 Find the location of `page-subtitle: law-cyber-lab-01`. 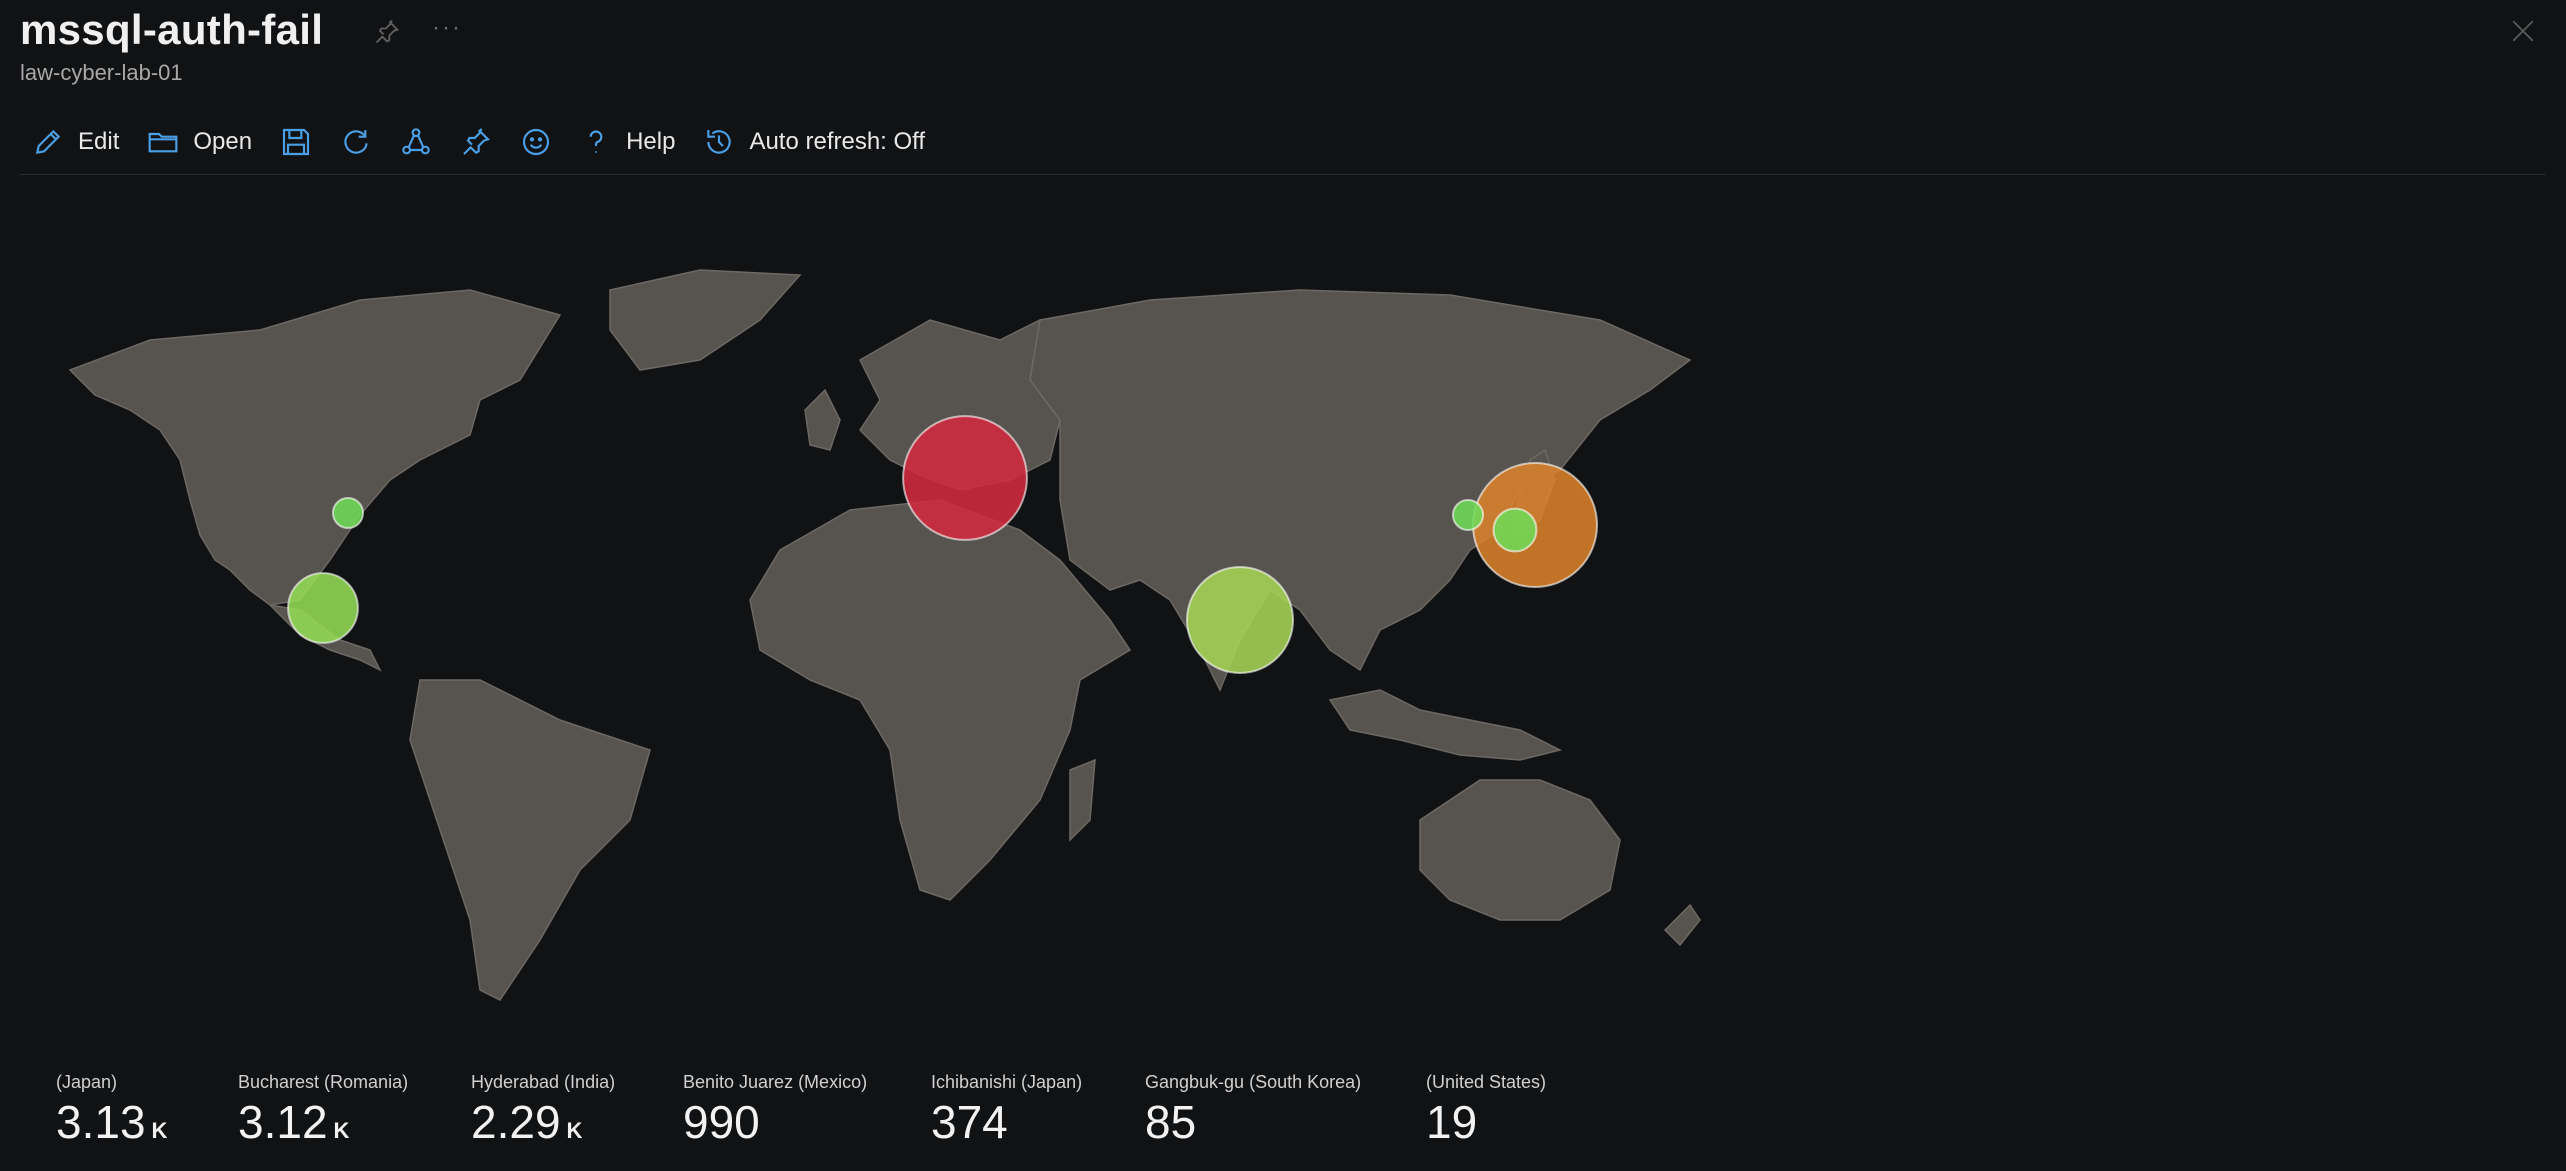

page-subtitle: law-cyber-lab-01 is located at coordinates (101, 72).